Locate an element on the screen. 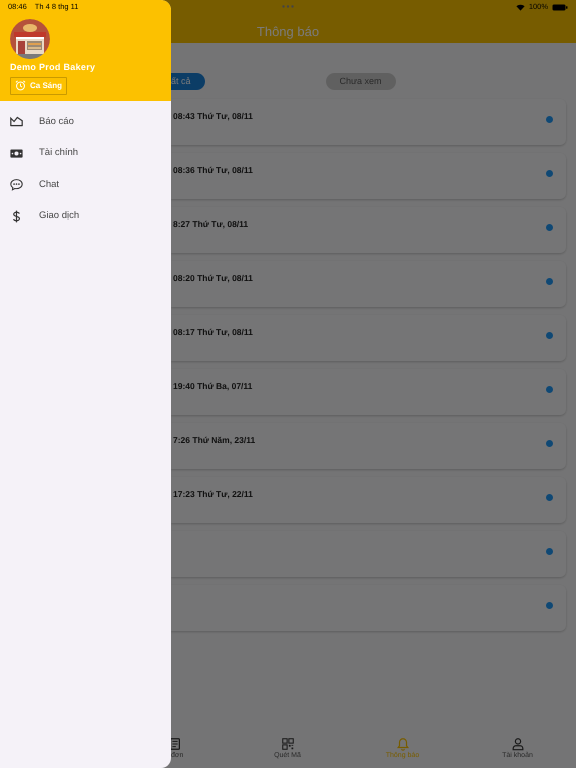 The image size is (576, 768). notification-time: 19:40 Thứ Ba, 07/11 is located at coordinates (212, 386).